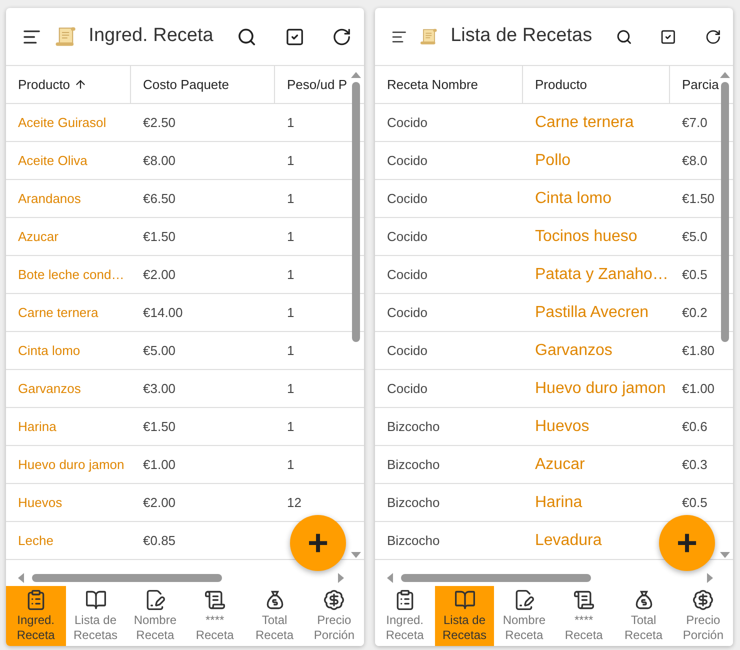 The height and width of the screenshot is (650, 740). Describe the element at coordinates (159, 541) in the screenshot. I see `table-cell-text: €0.85` at that location.